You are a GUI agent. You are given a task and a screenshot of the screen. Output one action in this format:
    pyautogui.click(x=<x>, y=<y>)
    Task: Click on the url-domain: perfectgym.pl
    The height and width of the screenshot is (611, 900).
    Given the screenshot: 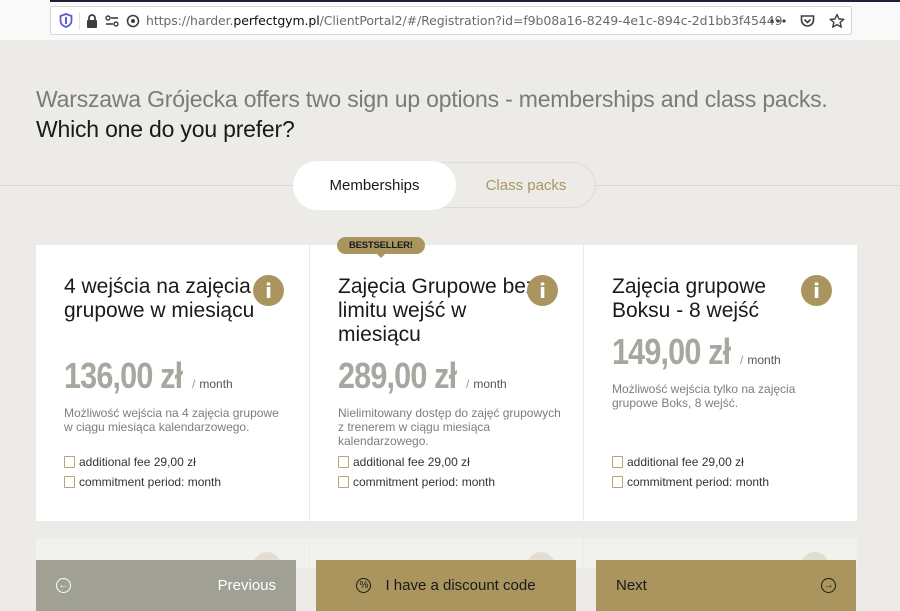 What is the action you would take?
    pyautogui.click(x=276, y=20)
    